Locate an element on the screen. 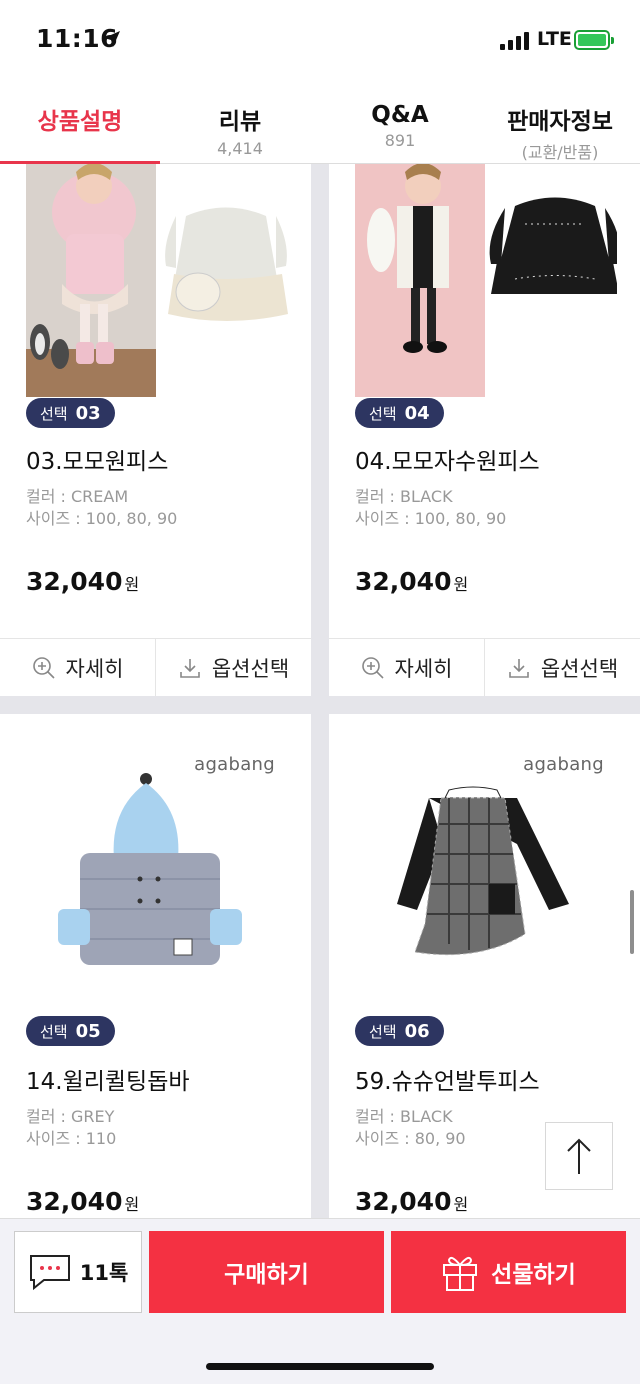  status-bar: 11:16 LTE is located at coordinates (320, 40).